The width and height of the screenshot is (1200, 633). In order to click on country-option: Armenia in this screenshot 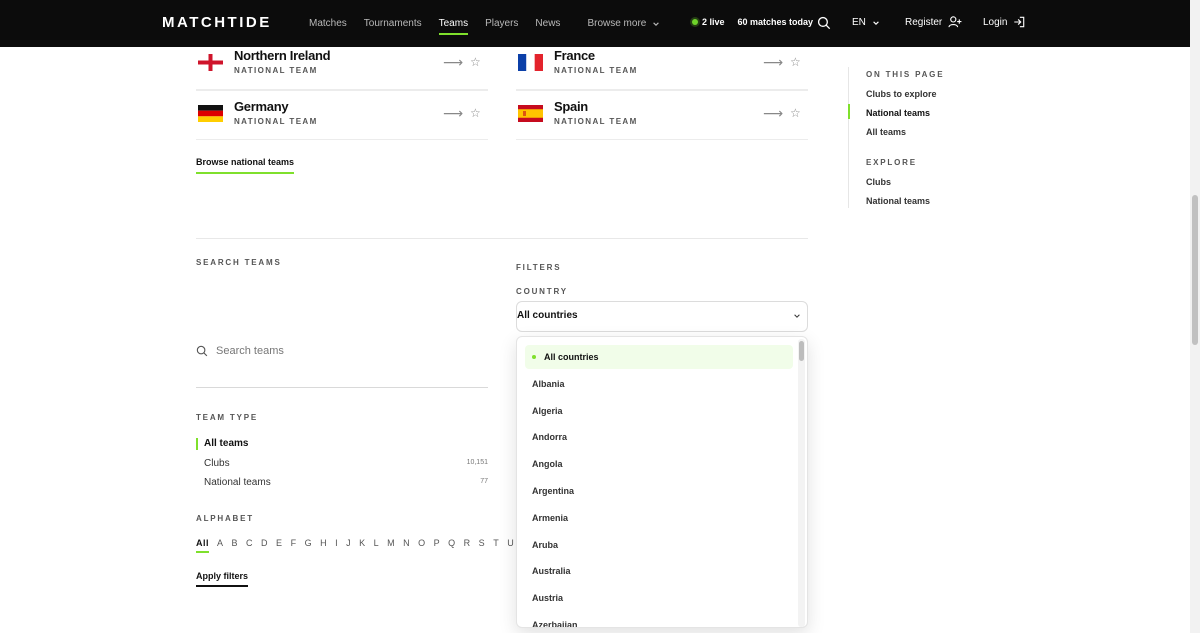, I will do `click(659, 518)`.